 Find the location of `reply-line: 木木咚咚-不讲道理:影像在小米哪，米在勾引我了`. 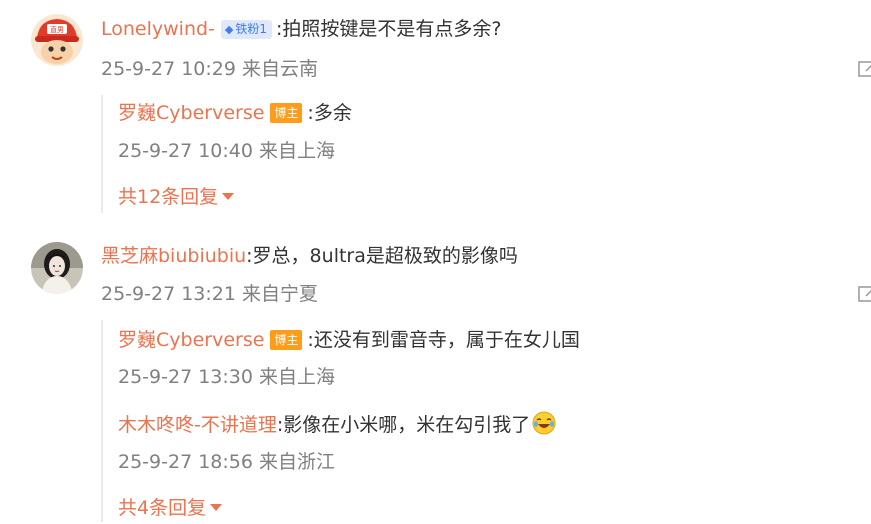

reply-line: 木木咚咚-不讲道理:影像在小米哪，米在勾引我了 is located at coordinates (337, 424).